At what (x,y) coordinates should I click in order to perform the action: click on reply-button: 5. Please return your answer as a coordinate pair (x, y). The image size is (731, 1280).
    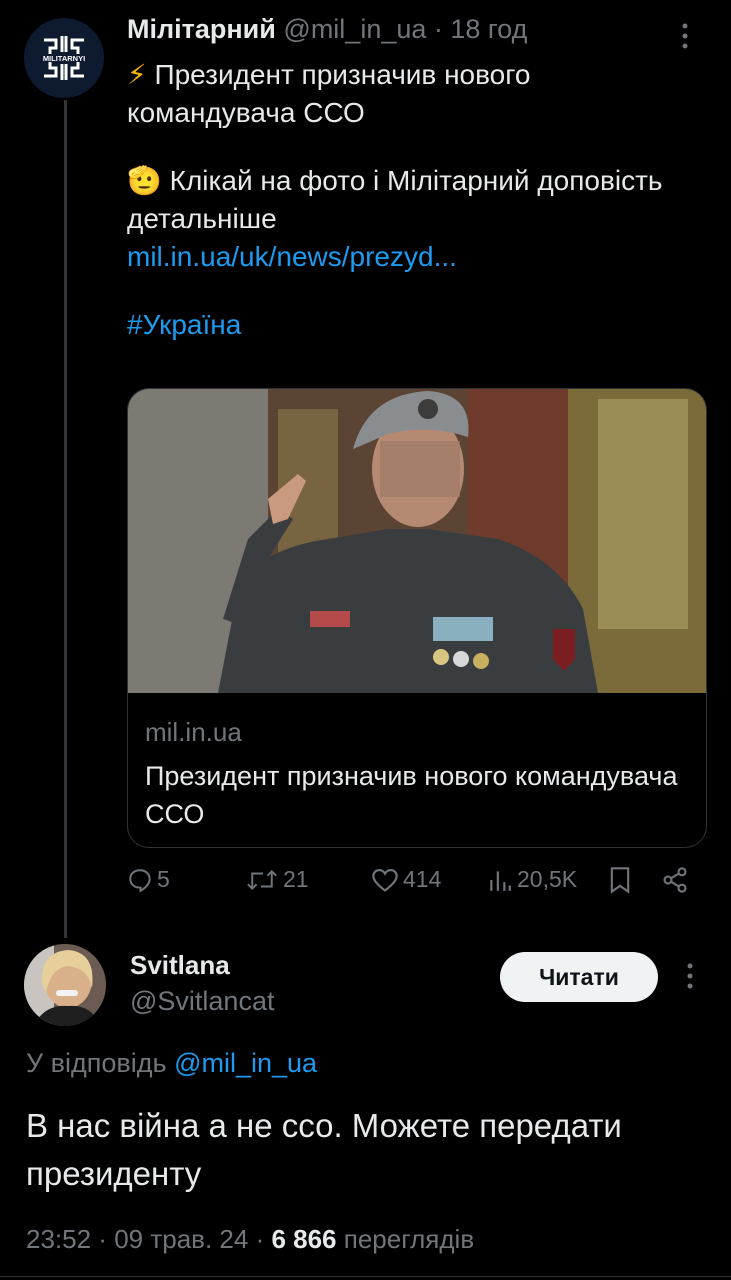
    Looking at the image, I should click on (148, 879).